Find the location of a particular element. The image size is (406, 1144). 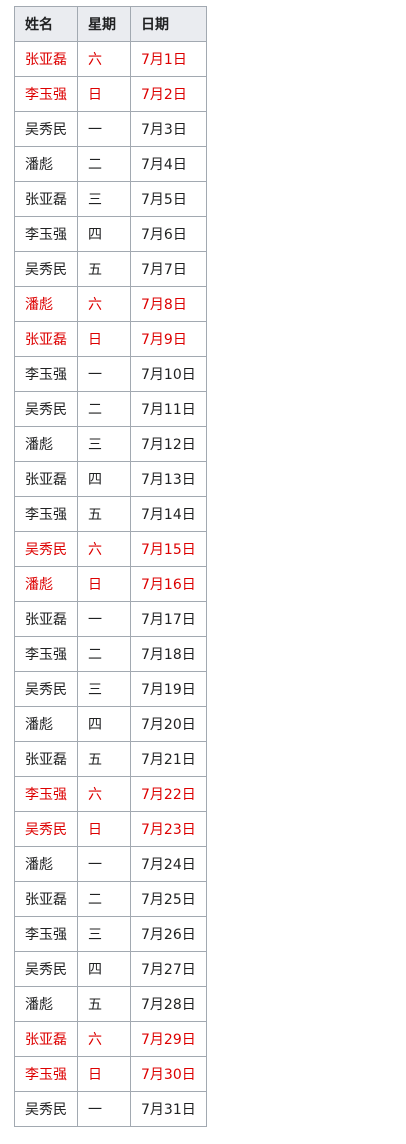

table-row: 李玉强二 7月18日 is located at coordinates (110, 654).